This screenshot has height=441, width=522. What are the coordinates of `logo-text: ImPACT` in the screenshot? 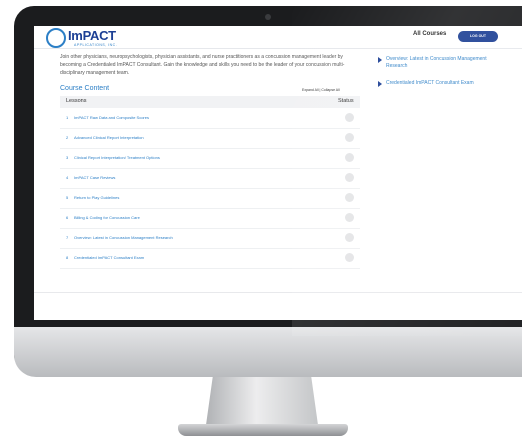 It's located at (92, 35).